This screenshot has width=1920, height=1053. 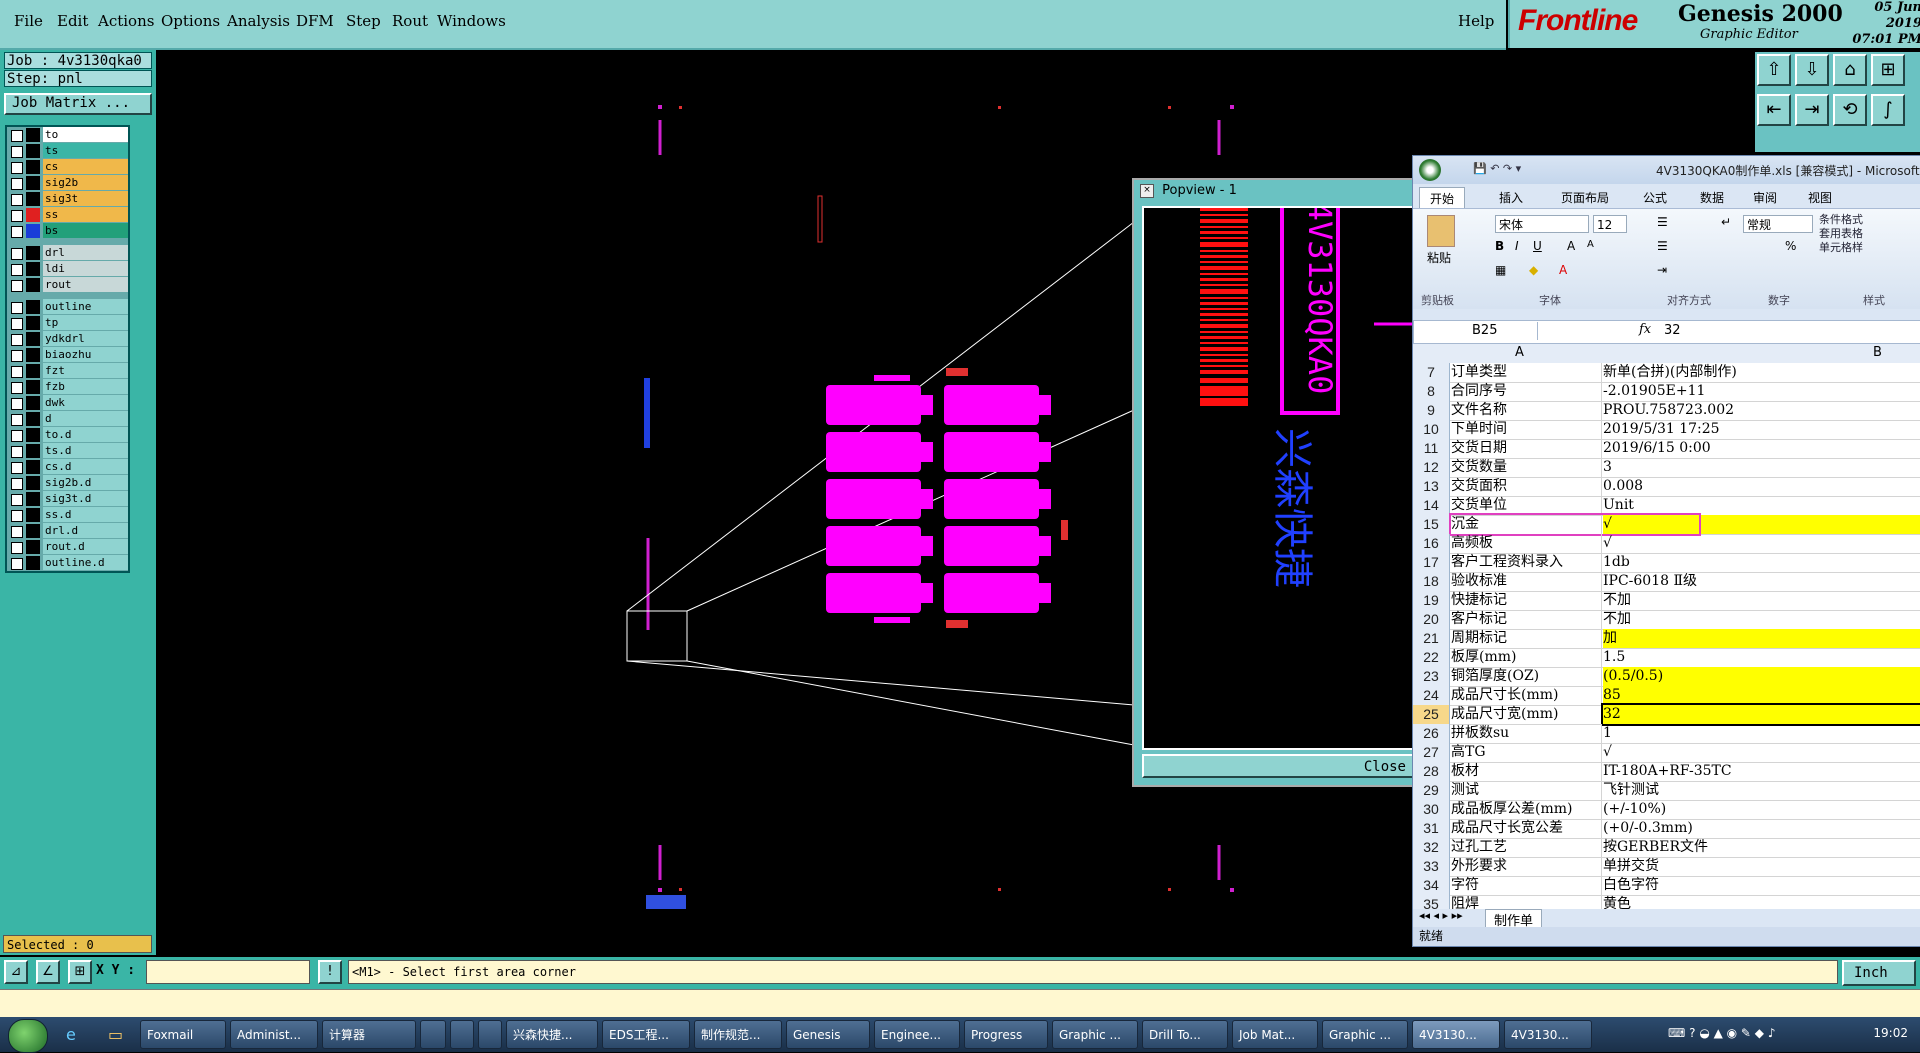 What do you see at coordinates (1526, 372) in the screenshot?
I see `cell-a: 订单类型` at bounding box center [1526, 372].